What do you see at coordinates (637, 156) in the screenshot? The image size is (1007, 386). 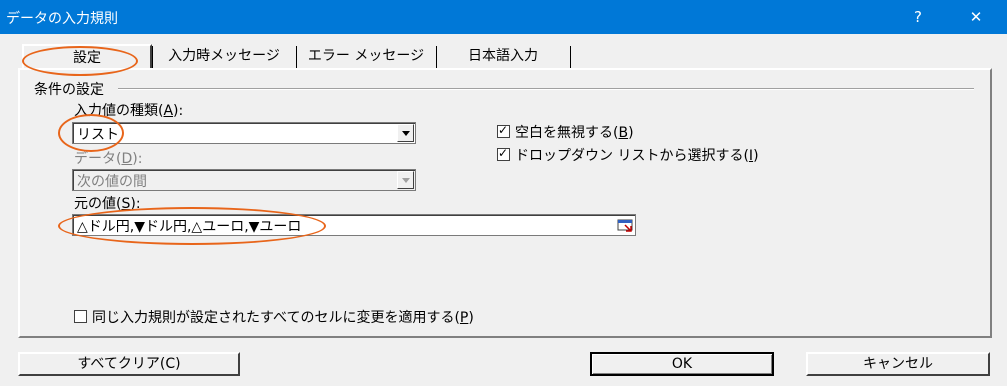 I see `dropdown-label: ドロップダウン リストから選択する(I)` at bounding box center [637, 156].